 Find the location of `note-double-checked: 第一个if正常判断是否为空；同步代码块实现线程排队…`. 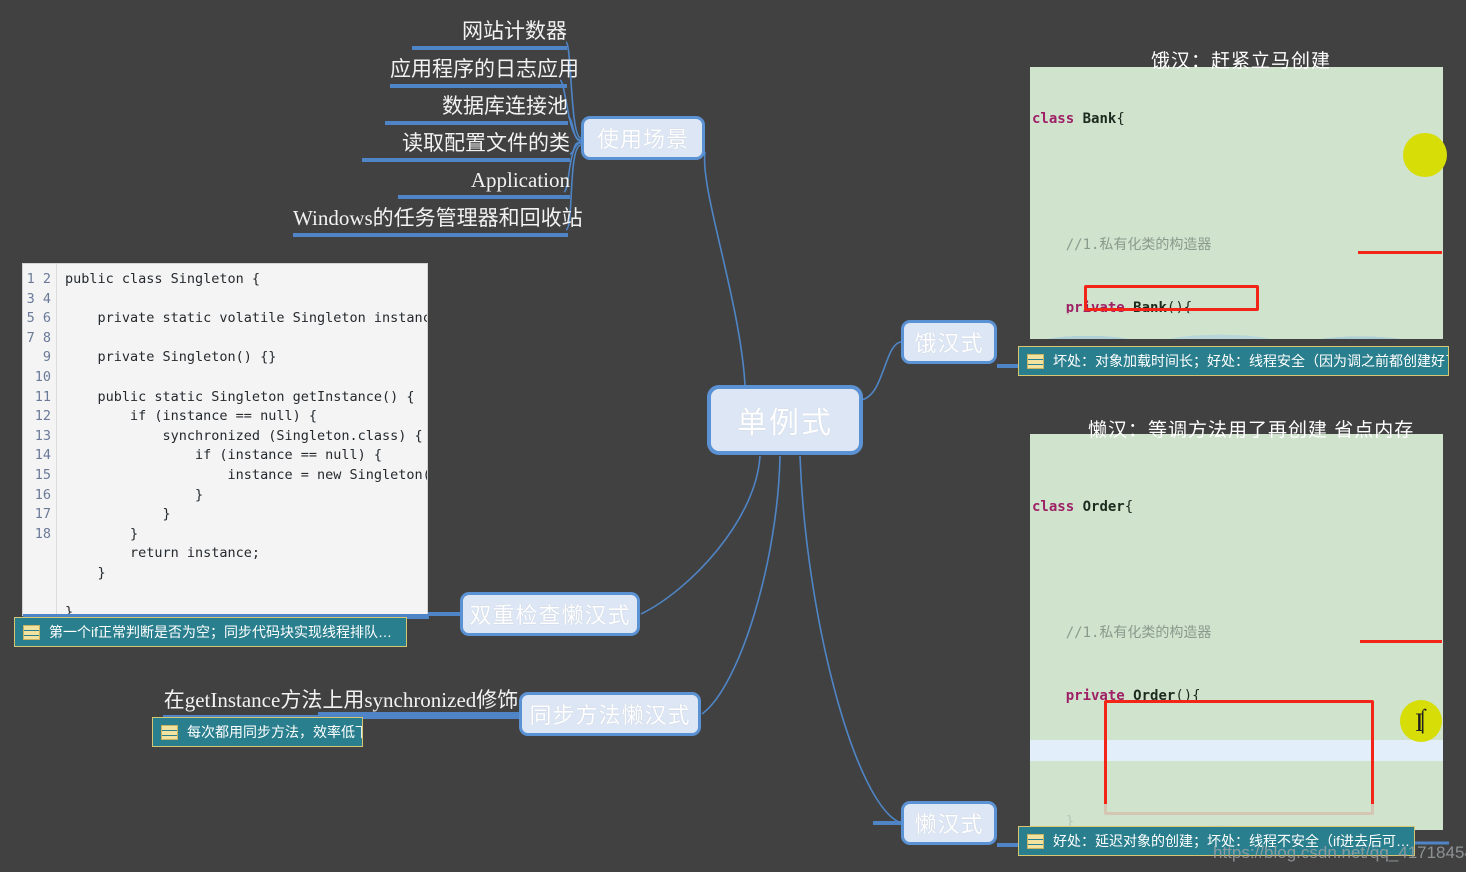

note-double-checked: 第一个if正常判断是否为空；同步代码块实现线程排队… is located at coordinates (210, 632).